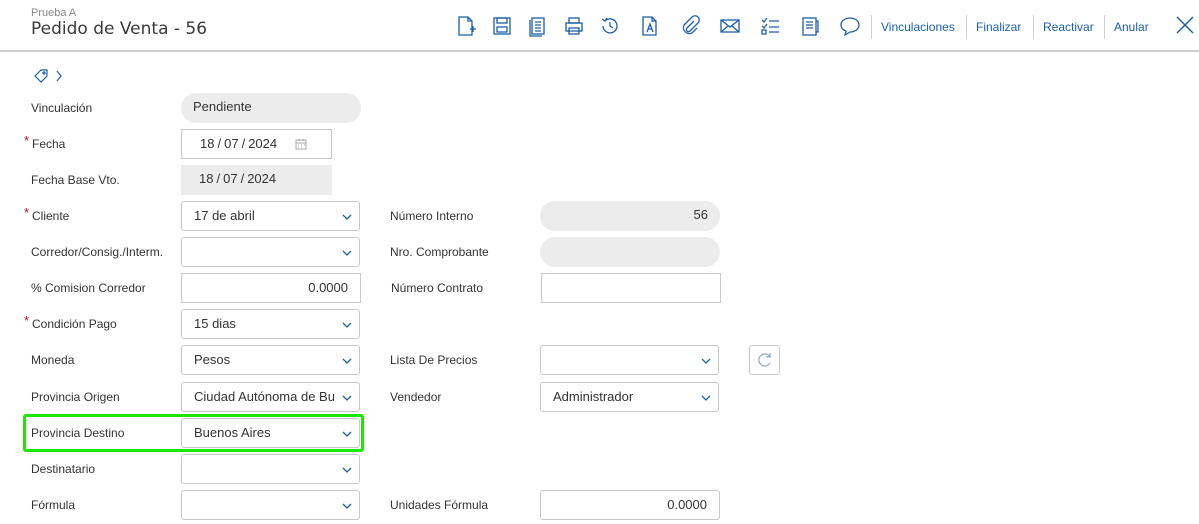 This screenshot has width=1199, height=524. I want to click on mail-icon, so click(730, 26).